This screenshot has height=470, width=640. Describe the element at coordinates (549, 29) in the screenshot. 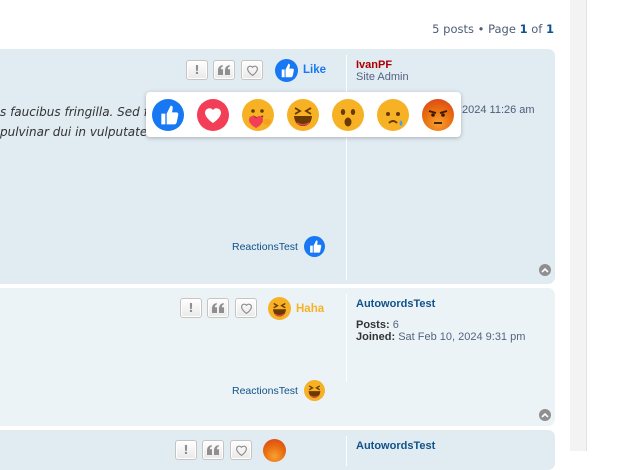

I see `total-pages: 1` at that location.